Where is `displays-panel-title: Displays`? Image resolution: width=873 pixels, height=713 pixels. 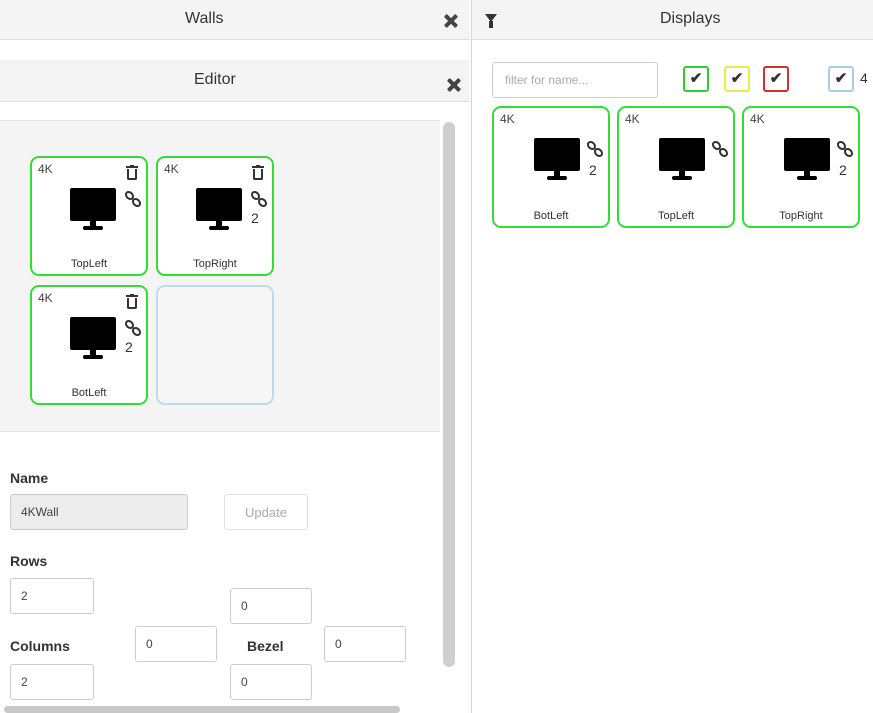 displays-panel-title: Displays is located at coordinates (690, 18).